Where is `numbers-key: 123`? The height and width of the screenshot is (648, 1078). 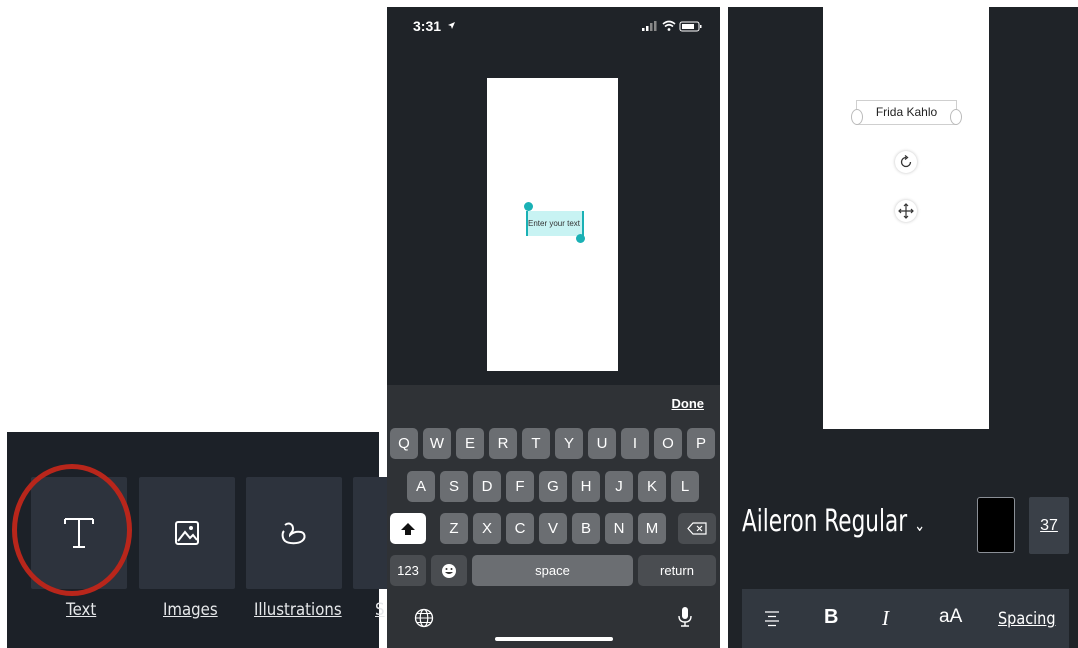 numbers-key: 123 is located at coordinates (408, 570).